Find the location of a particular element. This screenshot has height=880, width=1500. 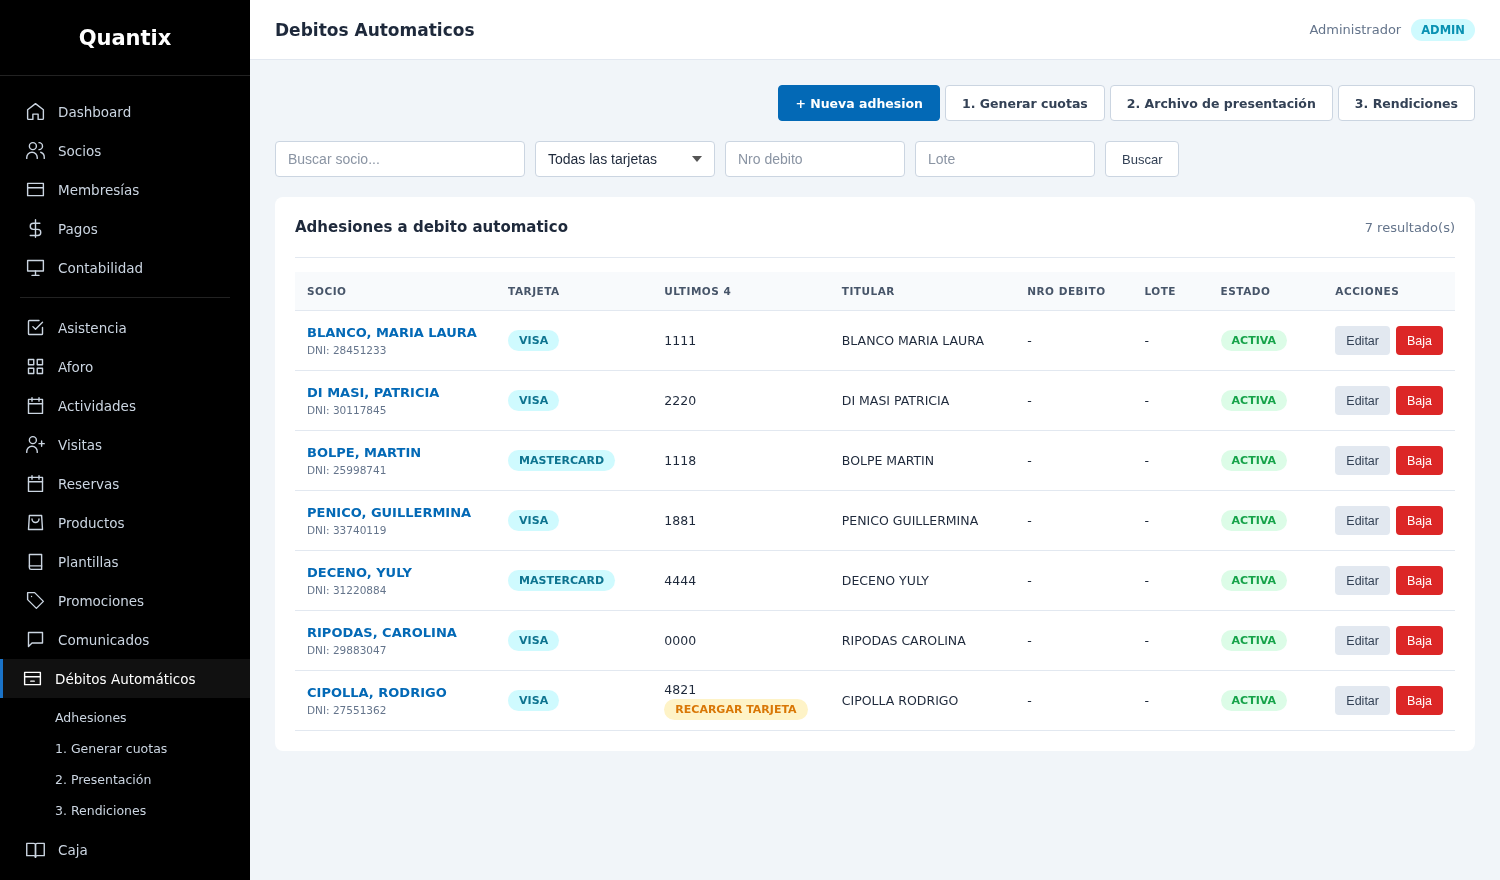

member-name-link: BOLPE, MARTIN is located at coordinates (396, 452).